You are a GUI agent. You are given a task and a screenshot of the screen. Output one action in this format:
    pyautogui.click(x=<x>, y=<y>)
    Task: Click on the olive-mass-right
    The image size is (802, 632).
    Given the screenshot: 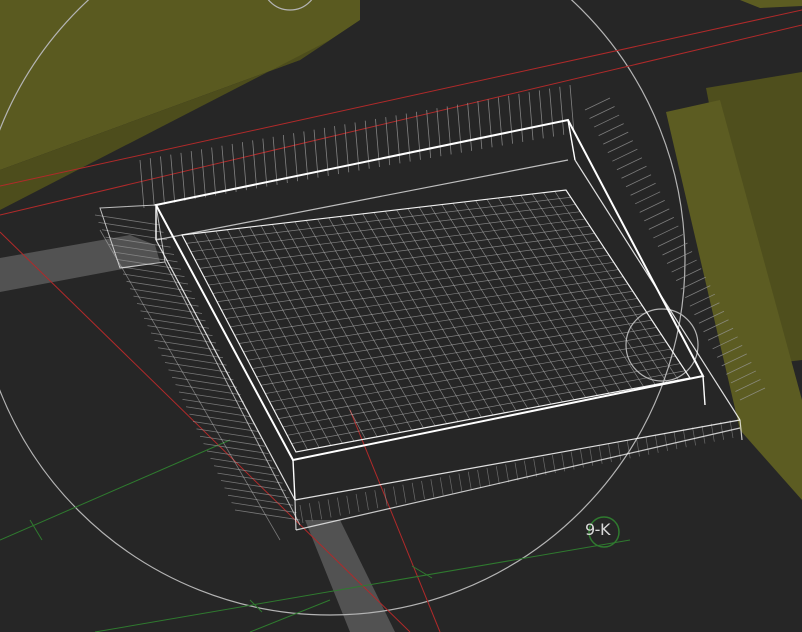 What is the action you would take?
    pyautogui.click(x=734, y=250)
    